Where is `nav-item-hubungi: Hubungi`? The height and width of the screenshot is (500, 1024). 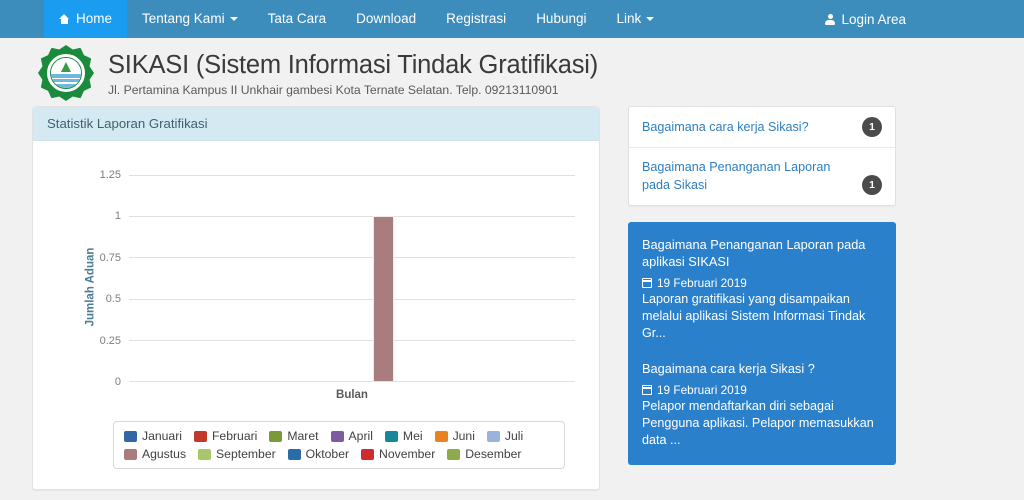
nav-item-hubungi: Hubungi is located at coordinates (561, 19).